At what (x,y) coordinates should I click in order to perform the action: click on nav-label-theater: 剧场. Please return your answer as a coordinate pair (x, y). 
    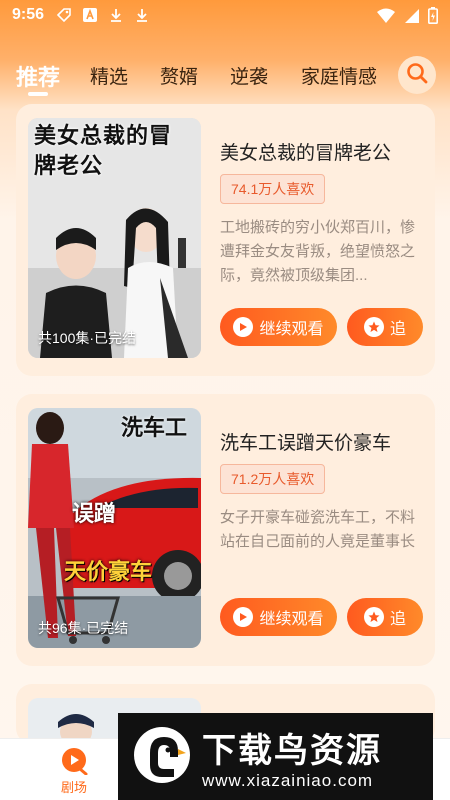
    Looking at the image, I should click on (73, 787).